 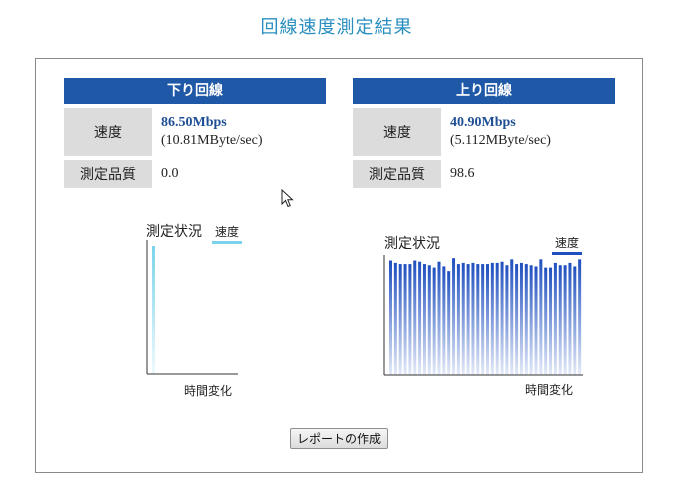 I want to click on upload-chart, so click(x=483, y=315).